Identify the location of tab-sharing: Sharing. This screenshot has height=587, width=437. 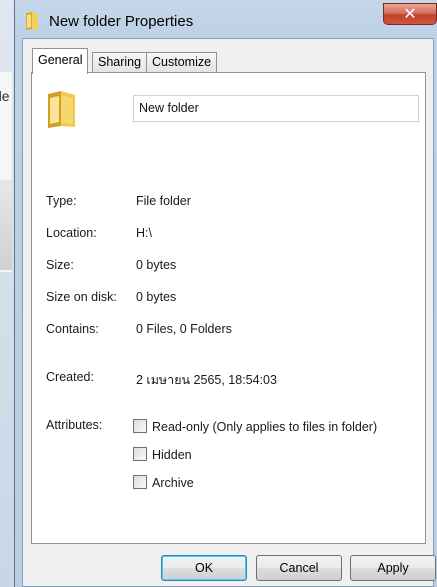
(120, 62).